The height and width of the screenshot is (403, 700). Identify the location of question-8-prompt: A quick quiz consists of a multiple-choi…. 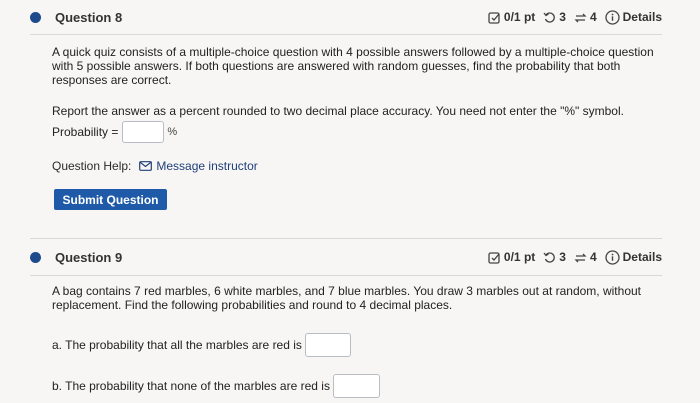
(353, 66).